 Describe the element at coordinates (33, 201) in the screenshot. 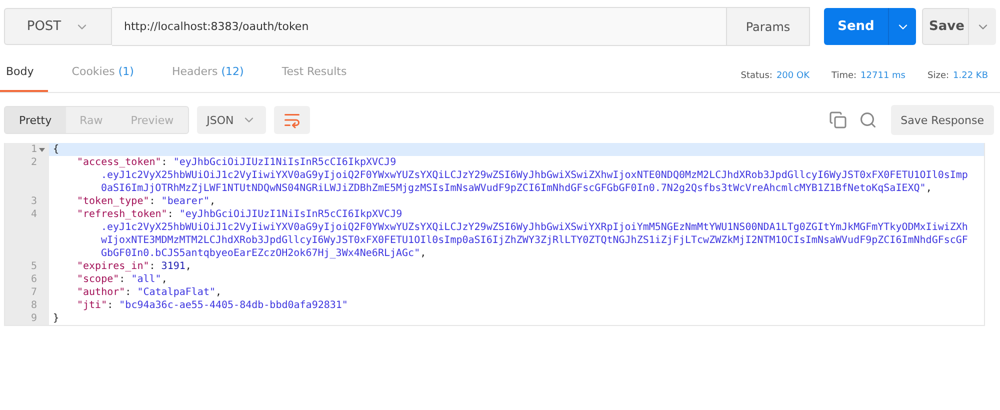

I see `line-number: 3` at that location.